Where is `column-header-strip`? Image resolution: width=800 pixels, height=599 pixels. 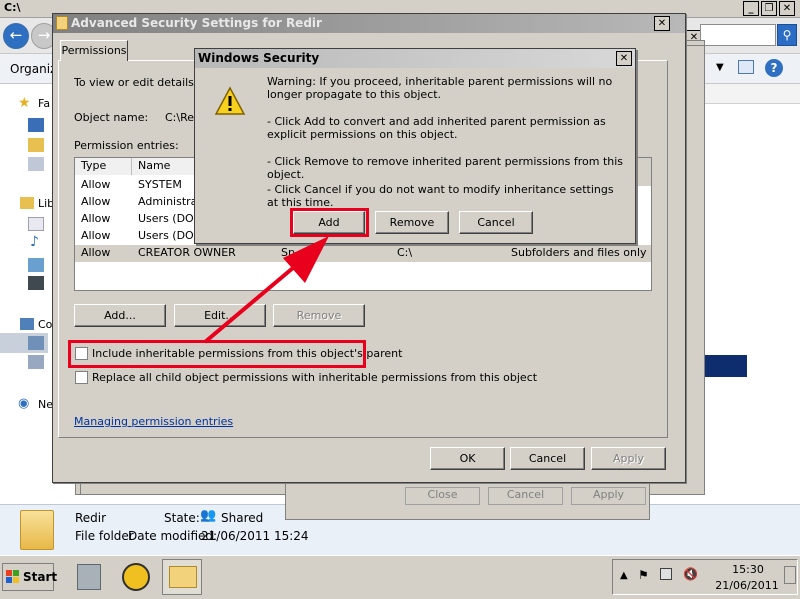 column-header-strip is located at coordinates (752, 94).